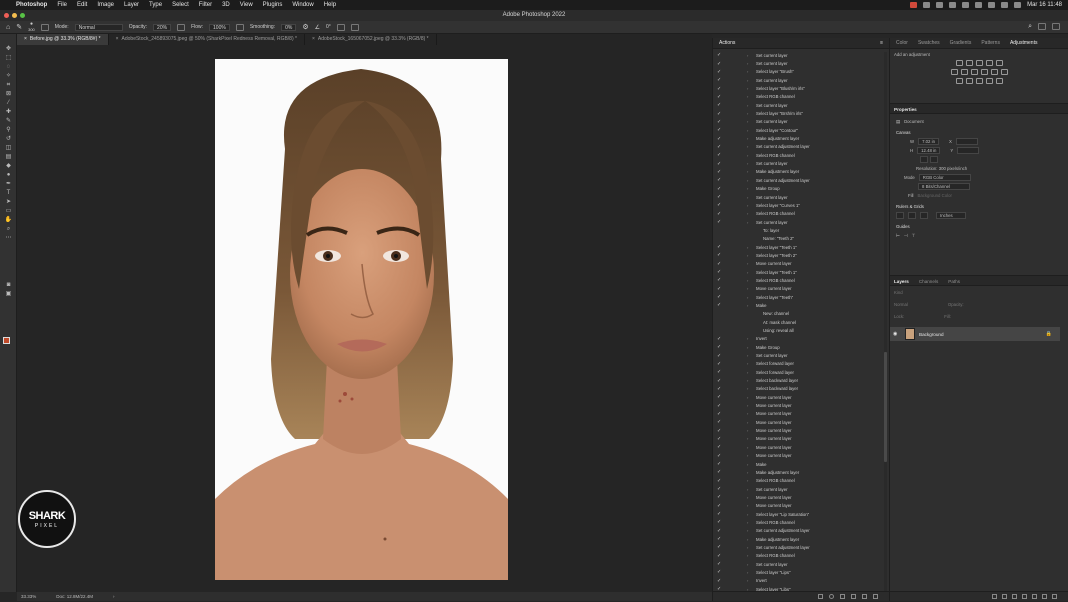 The width and height of the screenshot is (1068, 602). What do you see at coordinates (180, 5) in the screenshot?
I see `menu-select: Select` at bounding box center [180, 5].